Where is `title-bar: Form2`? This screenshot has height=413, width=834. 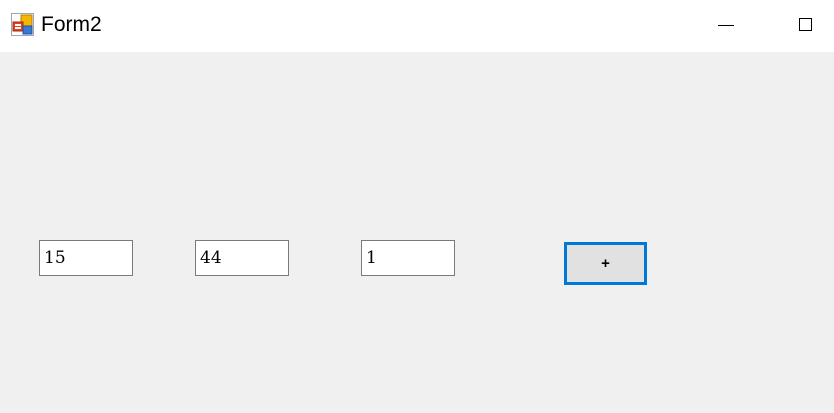 title-bar: Form2 is located at coordinates (417, 26).